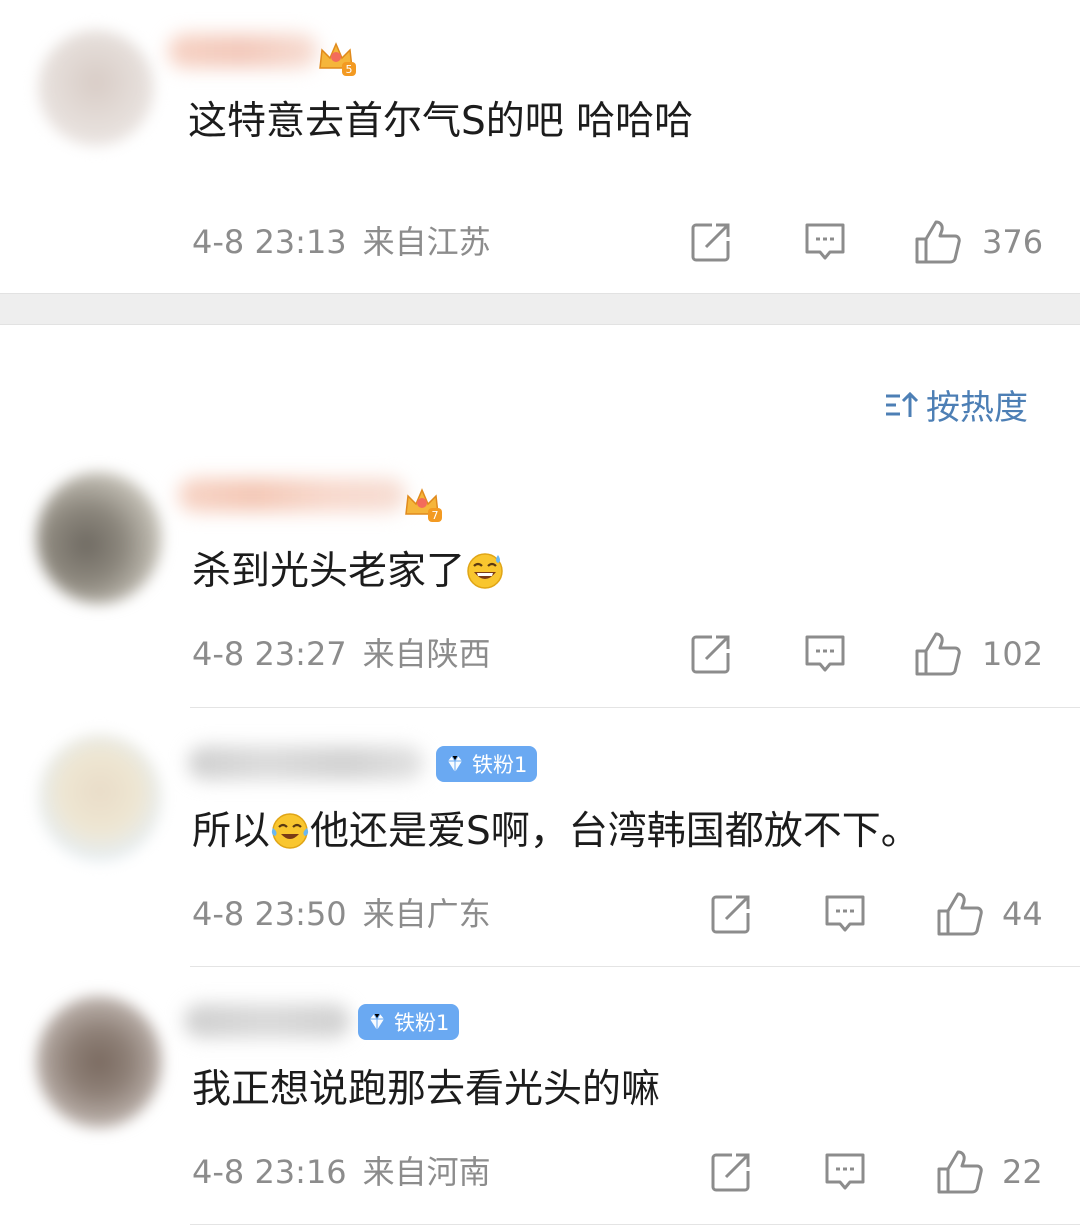 This screenshot has height=1230, width=1080. What do you see at coordinates (290, 831) in the screenshot?
I see `crying-laughing-emoji` at bounding box center [290, 831].